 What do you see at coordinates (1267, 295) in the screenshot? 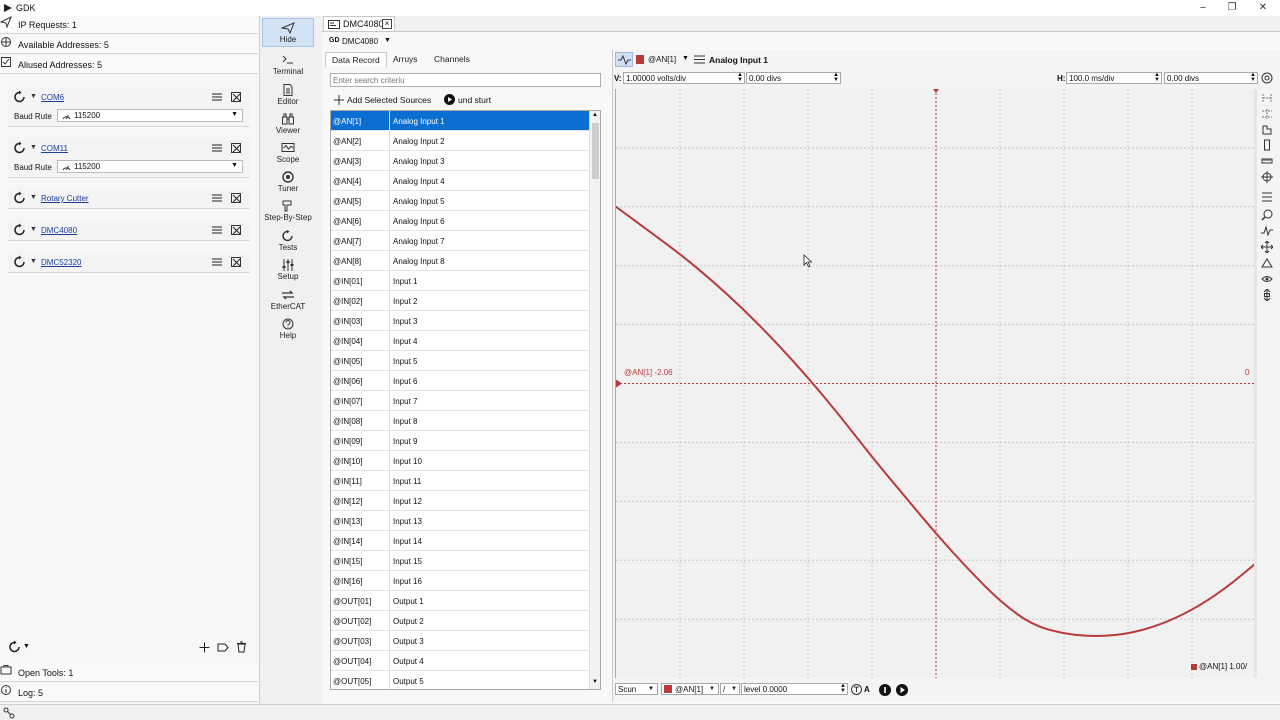
I see `expand-vertical-icon` at bounding box center [1267, 295].